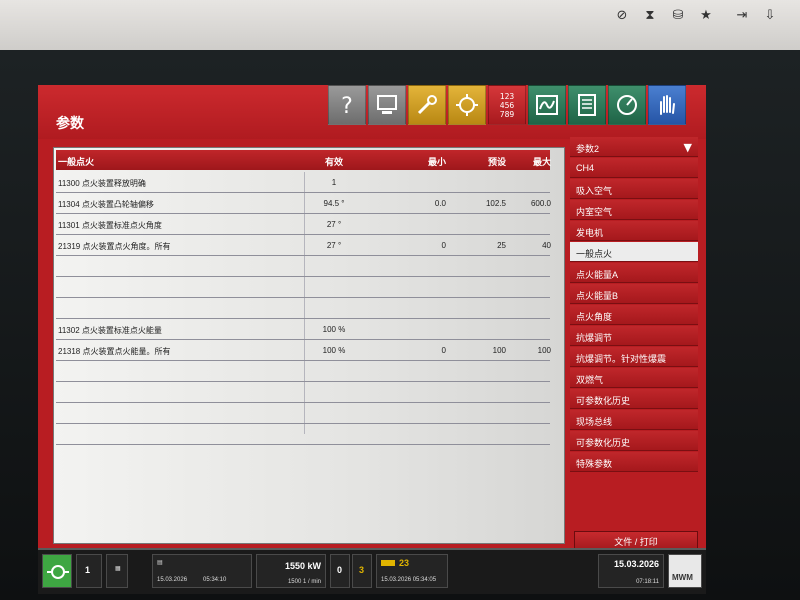 The image size is (800, 600). I want to click on row-max: 40, so click(546, 245).